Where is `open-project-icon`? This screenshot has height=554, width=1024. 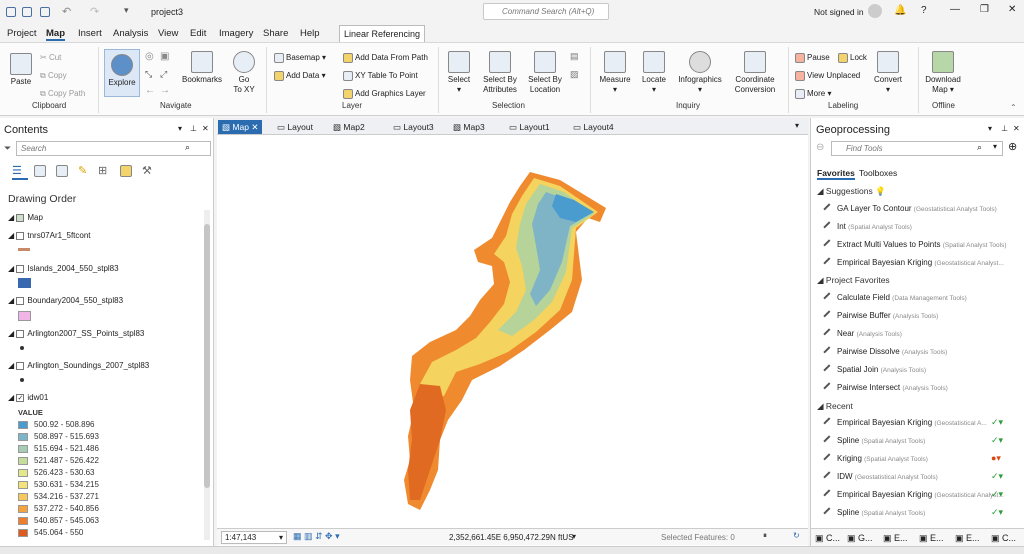
open-project-icon is located at coordinates (27, 12).